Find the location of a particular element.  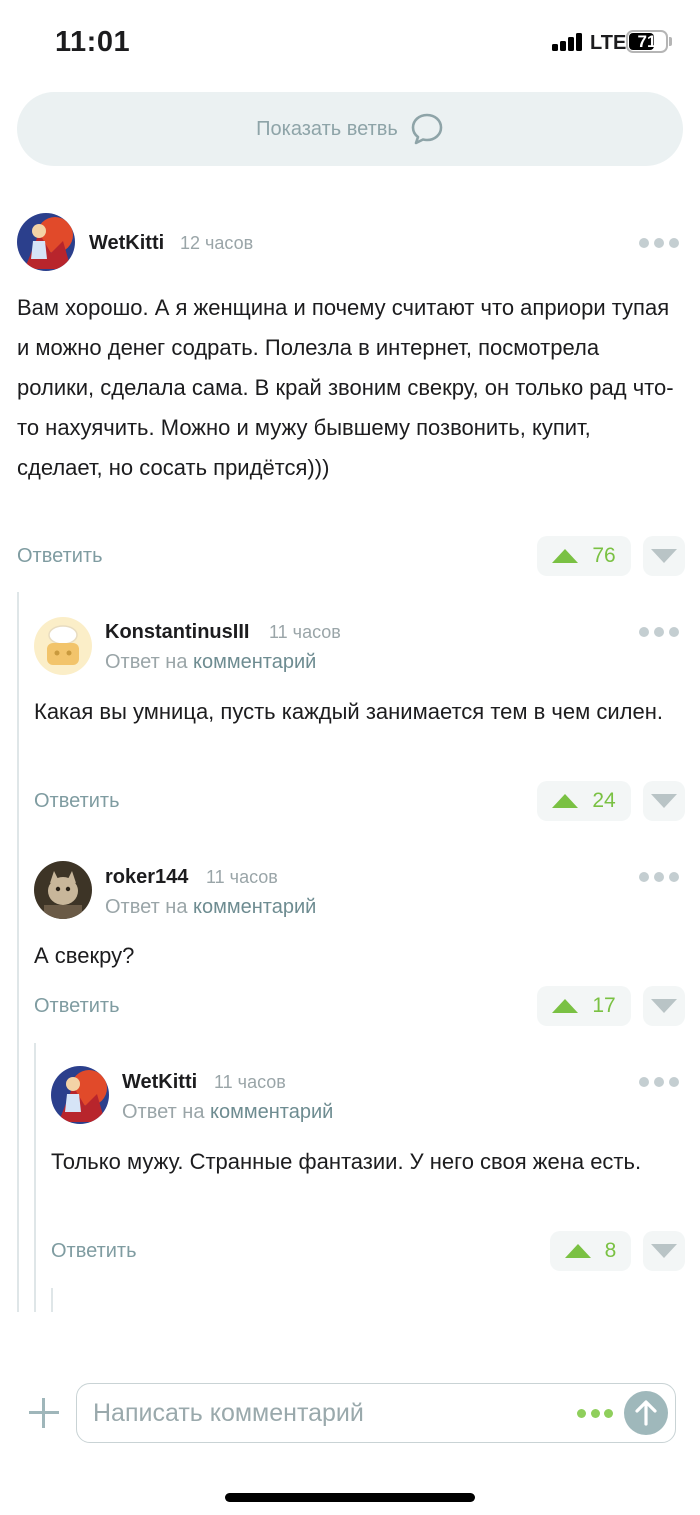

battery-icon: 71 is located at coordinates (647, 41).